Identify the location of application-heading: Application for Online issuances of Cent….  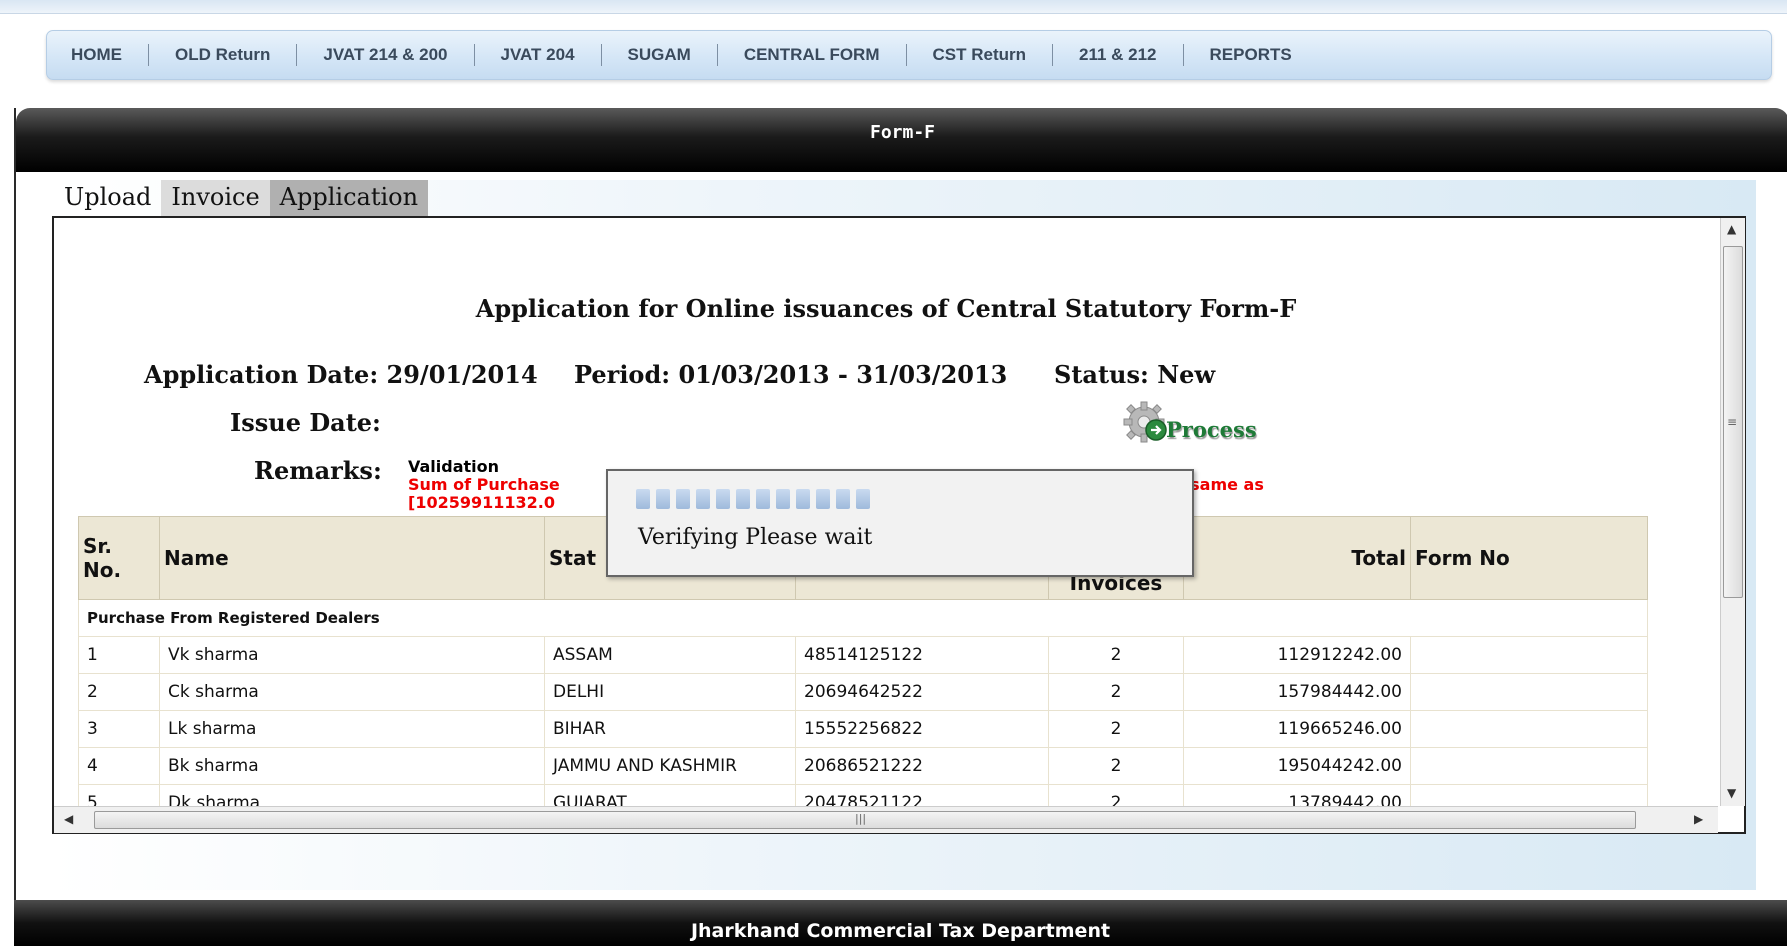
(886, 308).